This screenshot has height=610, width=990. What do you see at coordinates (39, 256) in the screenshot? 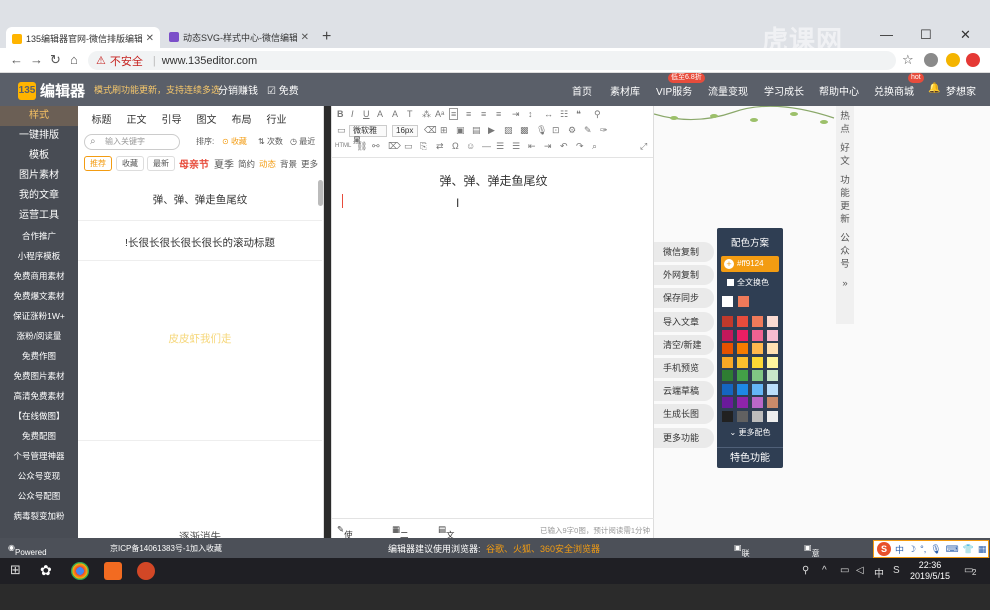
I see `sidebar-item: 小程序模板` at bounding box center [39, 256].